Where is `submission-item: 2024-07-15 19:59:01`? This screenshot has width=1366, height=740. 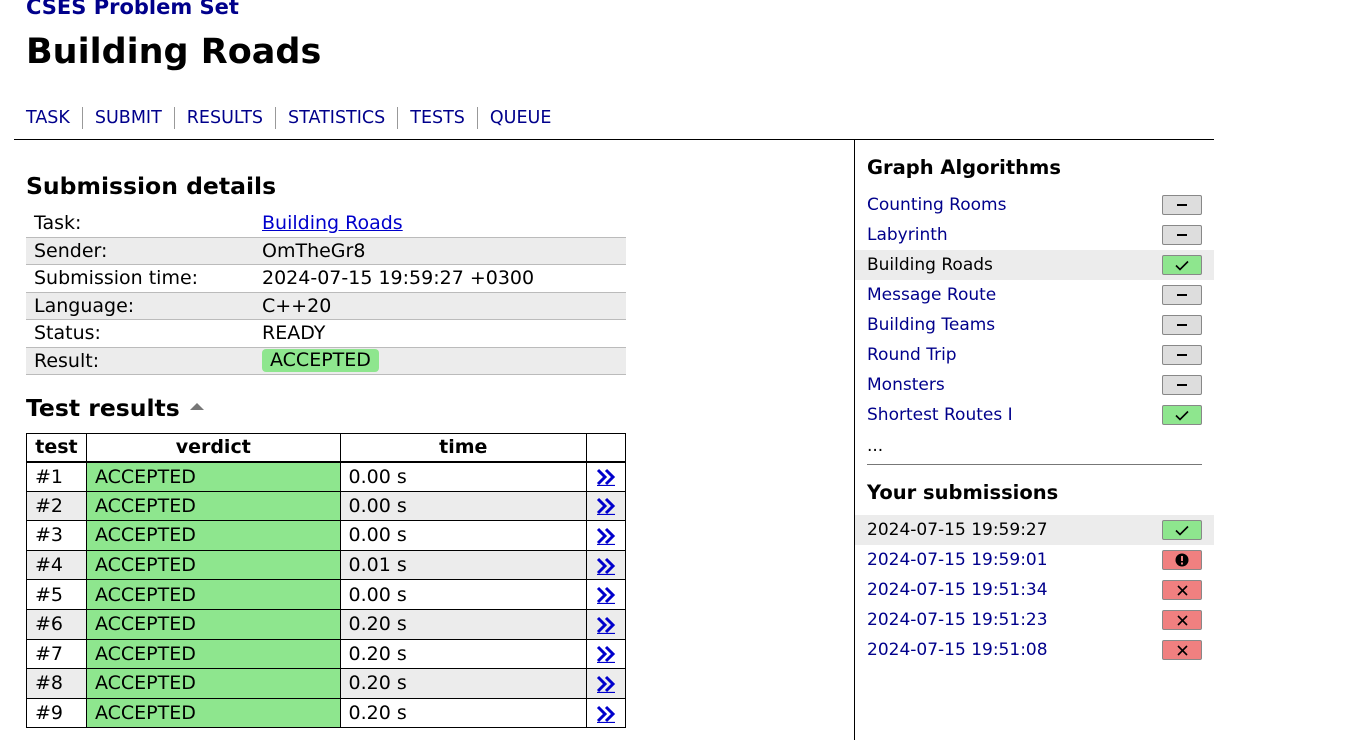 submission-item: 2024-07-15 19:59:01 is located at coordinates (1034, 560).